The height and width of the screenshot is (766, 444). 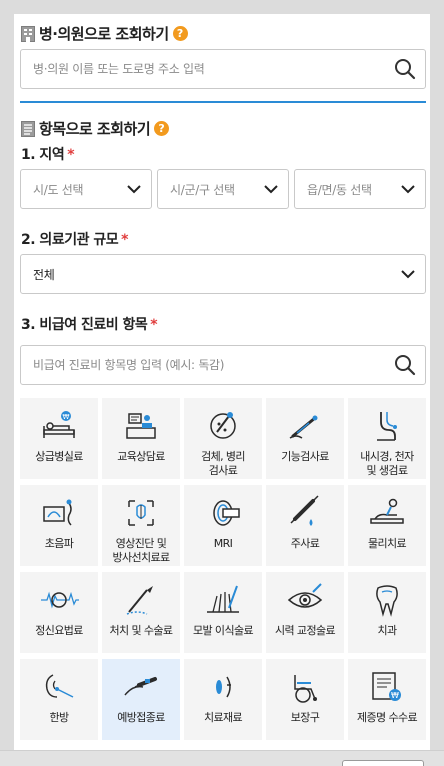 I want to click on item-tile-label: 모발 이식술료, so click(x=223, y=630).